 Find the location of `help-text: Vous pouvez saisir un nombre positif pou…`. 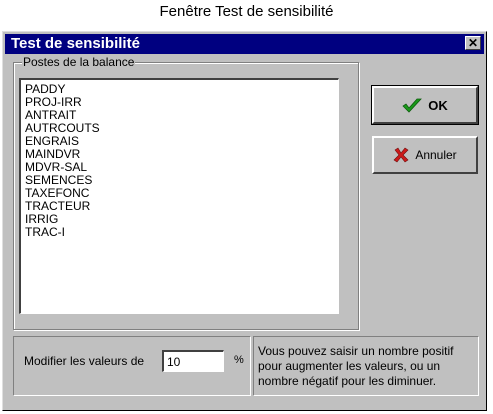

help-text: Vous pouvez saisir un nombre positif pou… is located at coordinates (356, 366).